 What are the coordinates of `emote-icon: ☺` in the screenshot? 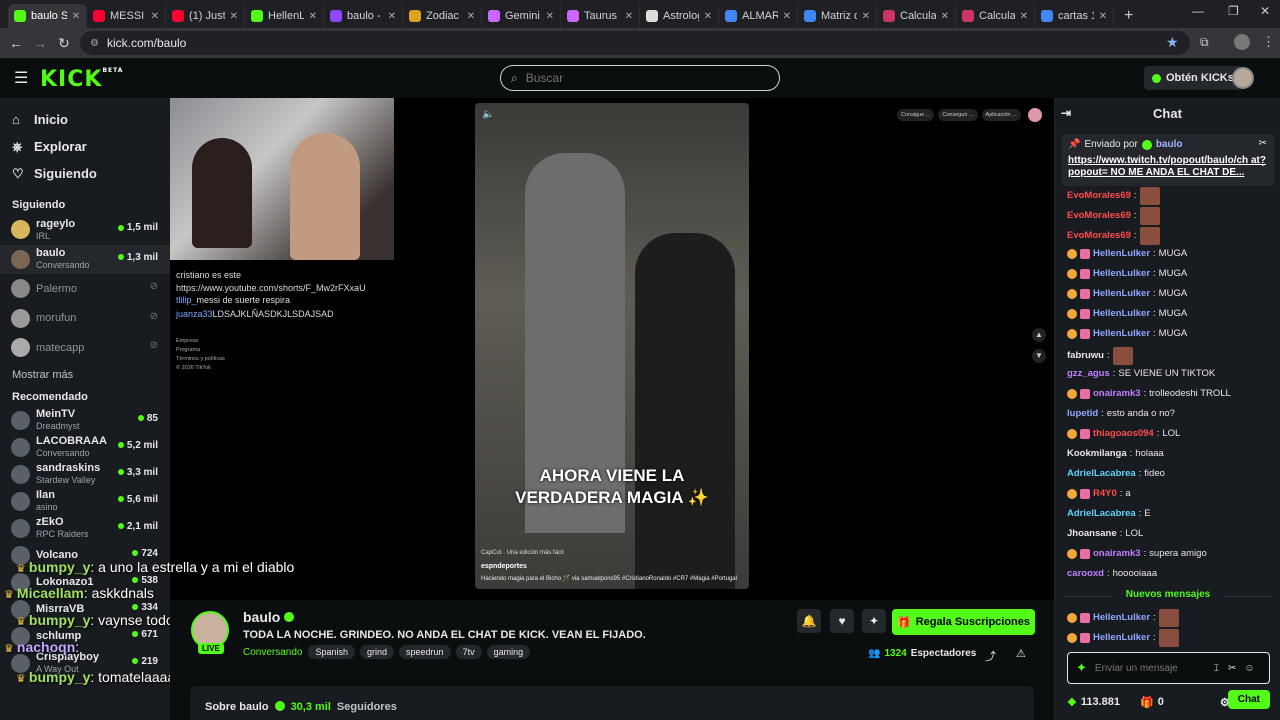 It's located at (1249, 668).